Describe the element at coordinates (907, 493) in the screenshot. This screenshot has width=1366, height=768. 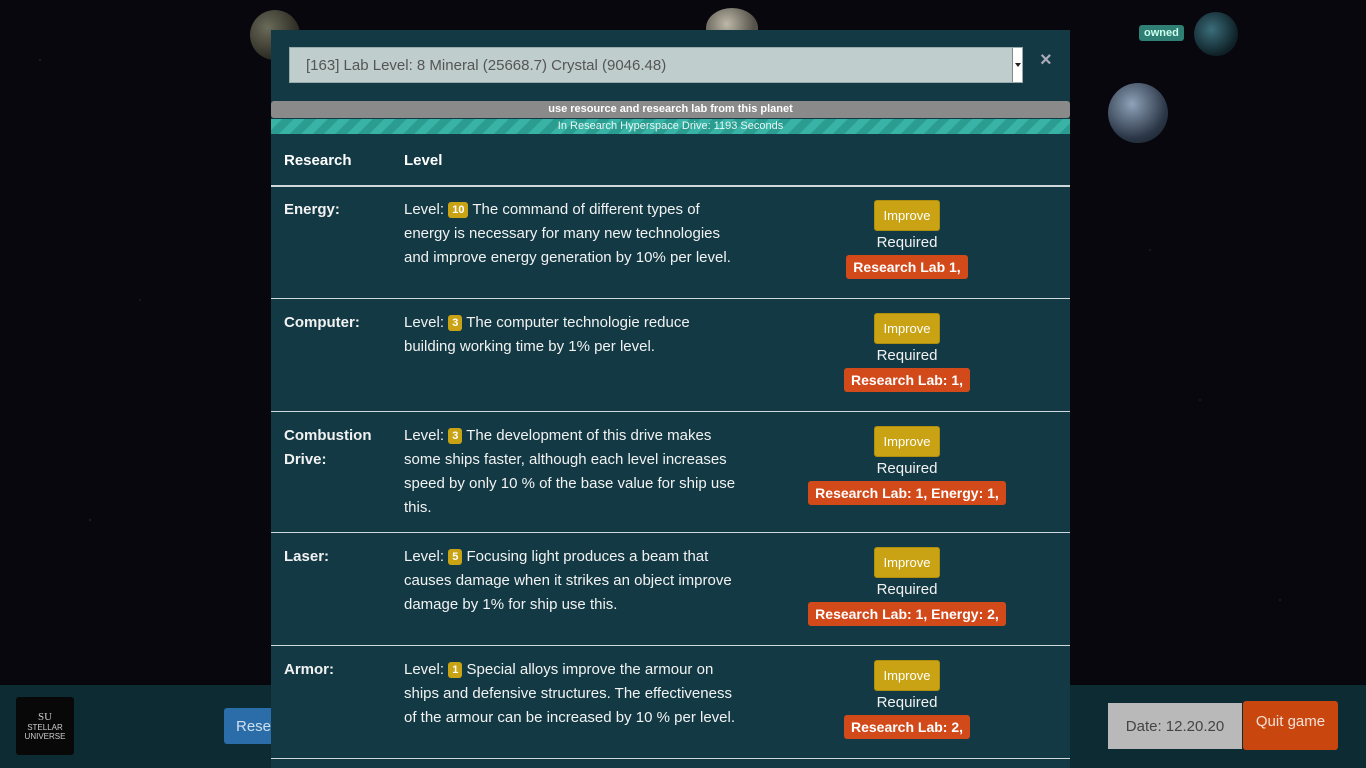
I see `requirement-badge: Research Lab: 1, Energy: 1,` at that location.